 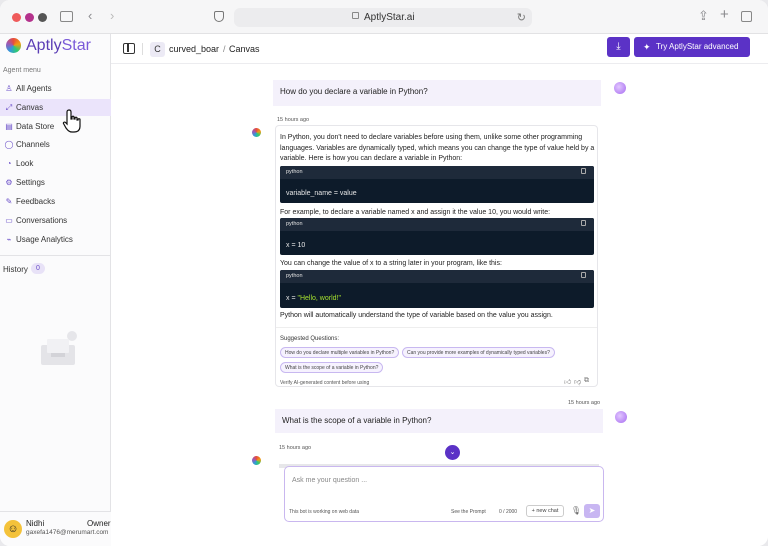 I want to click on sidebar-toggle-icon, so click(x=66, y=16).